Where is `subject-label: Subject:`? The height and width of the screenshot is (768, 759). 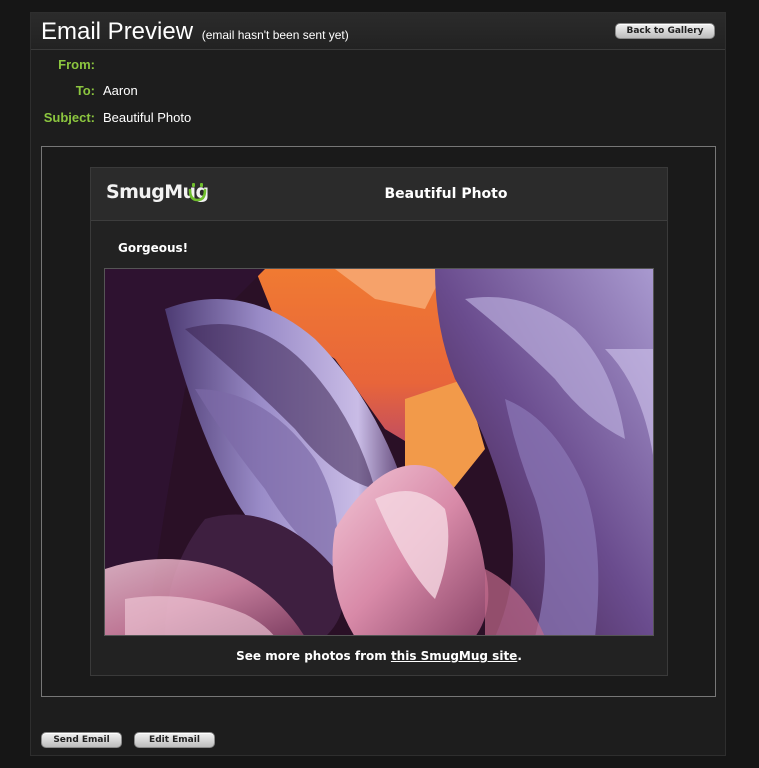
subject-label: Subject: is located at coordinates (69, 117).